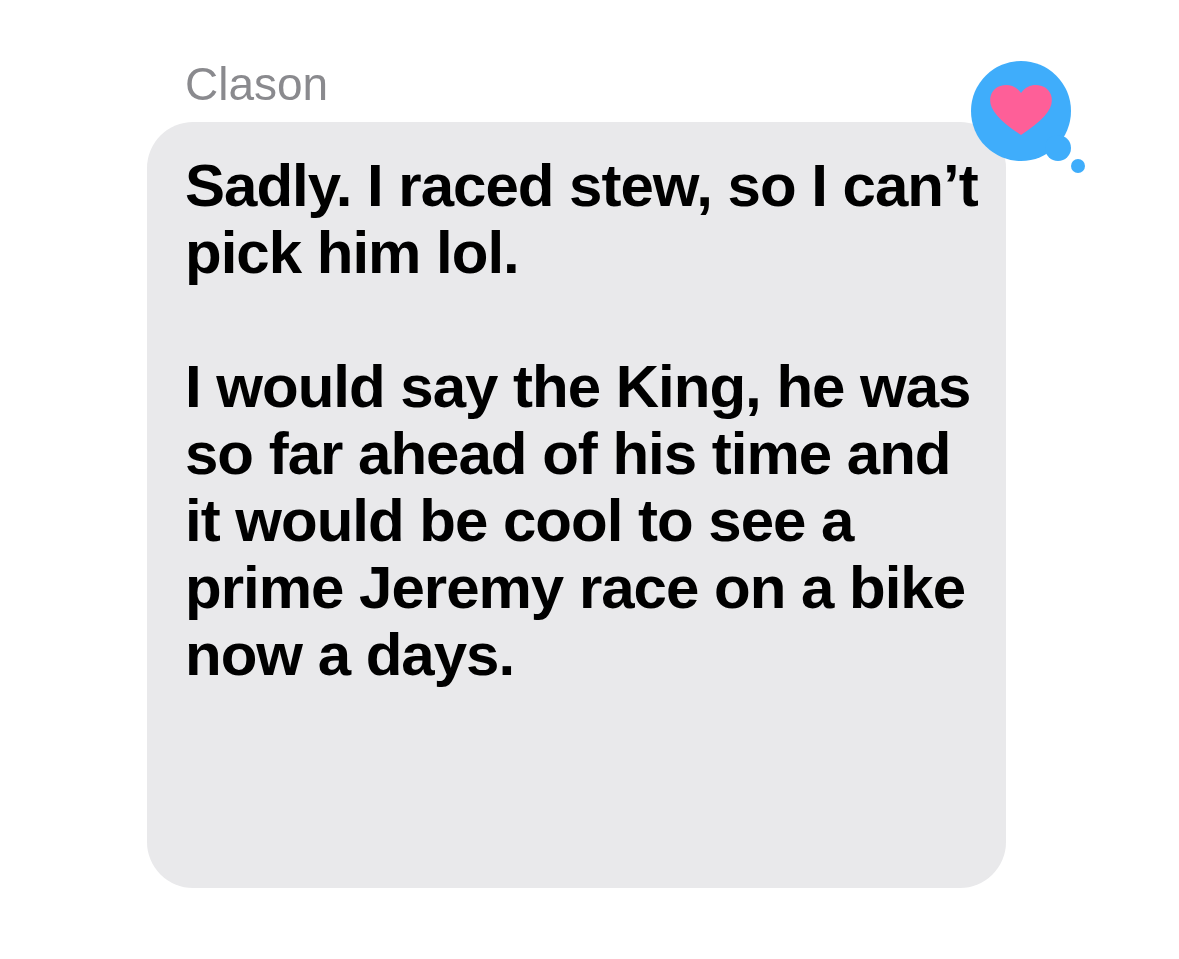 The width and height of the screenshot is (1179, 959). Describe the element at coordinates (257, 84) in the screenshot. I see `sender-name: Clason` at that location.